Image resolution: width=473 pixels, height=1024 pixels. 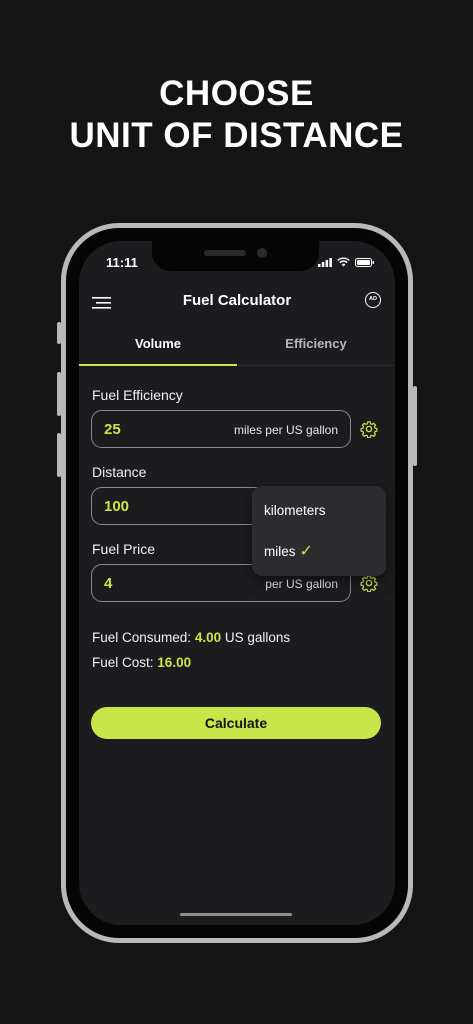 I want to click on tab-bar: Volume Efficiency, so click(x=237, y=347).